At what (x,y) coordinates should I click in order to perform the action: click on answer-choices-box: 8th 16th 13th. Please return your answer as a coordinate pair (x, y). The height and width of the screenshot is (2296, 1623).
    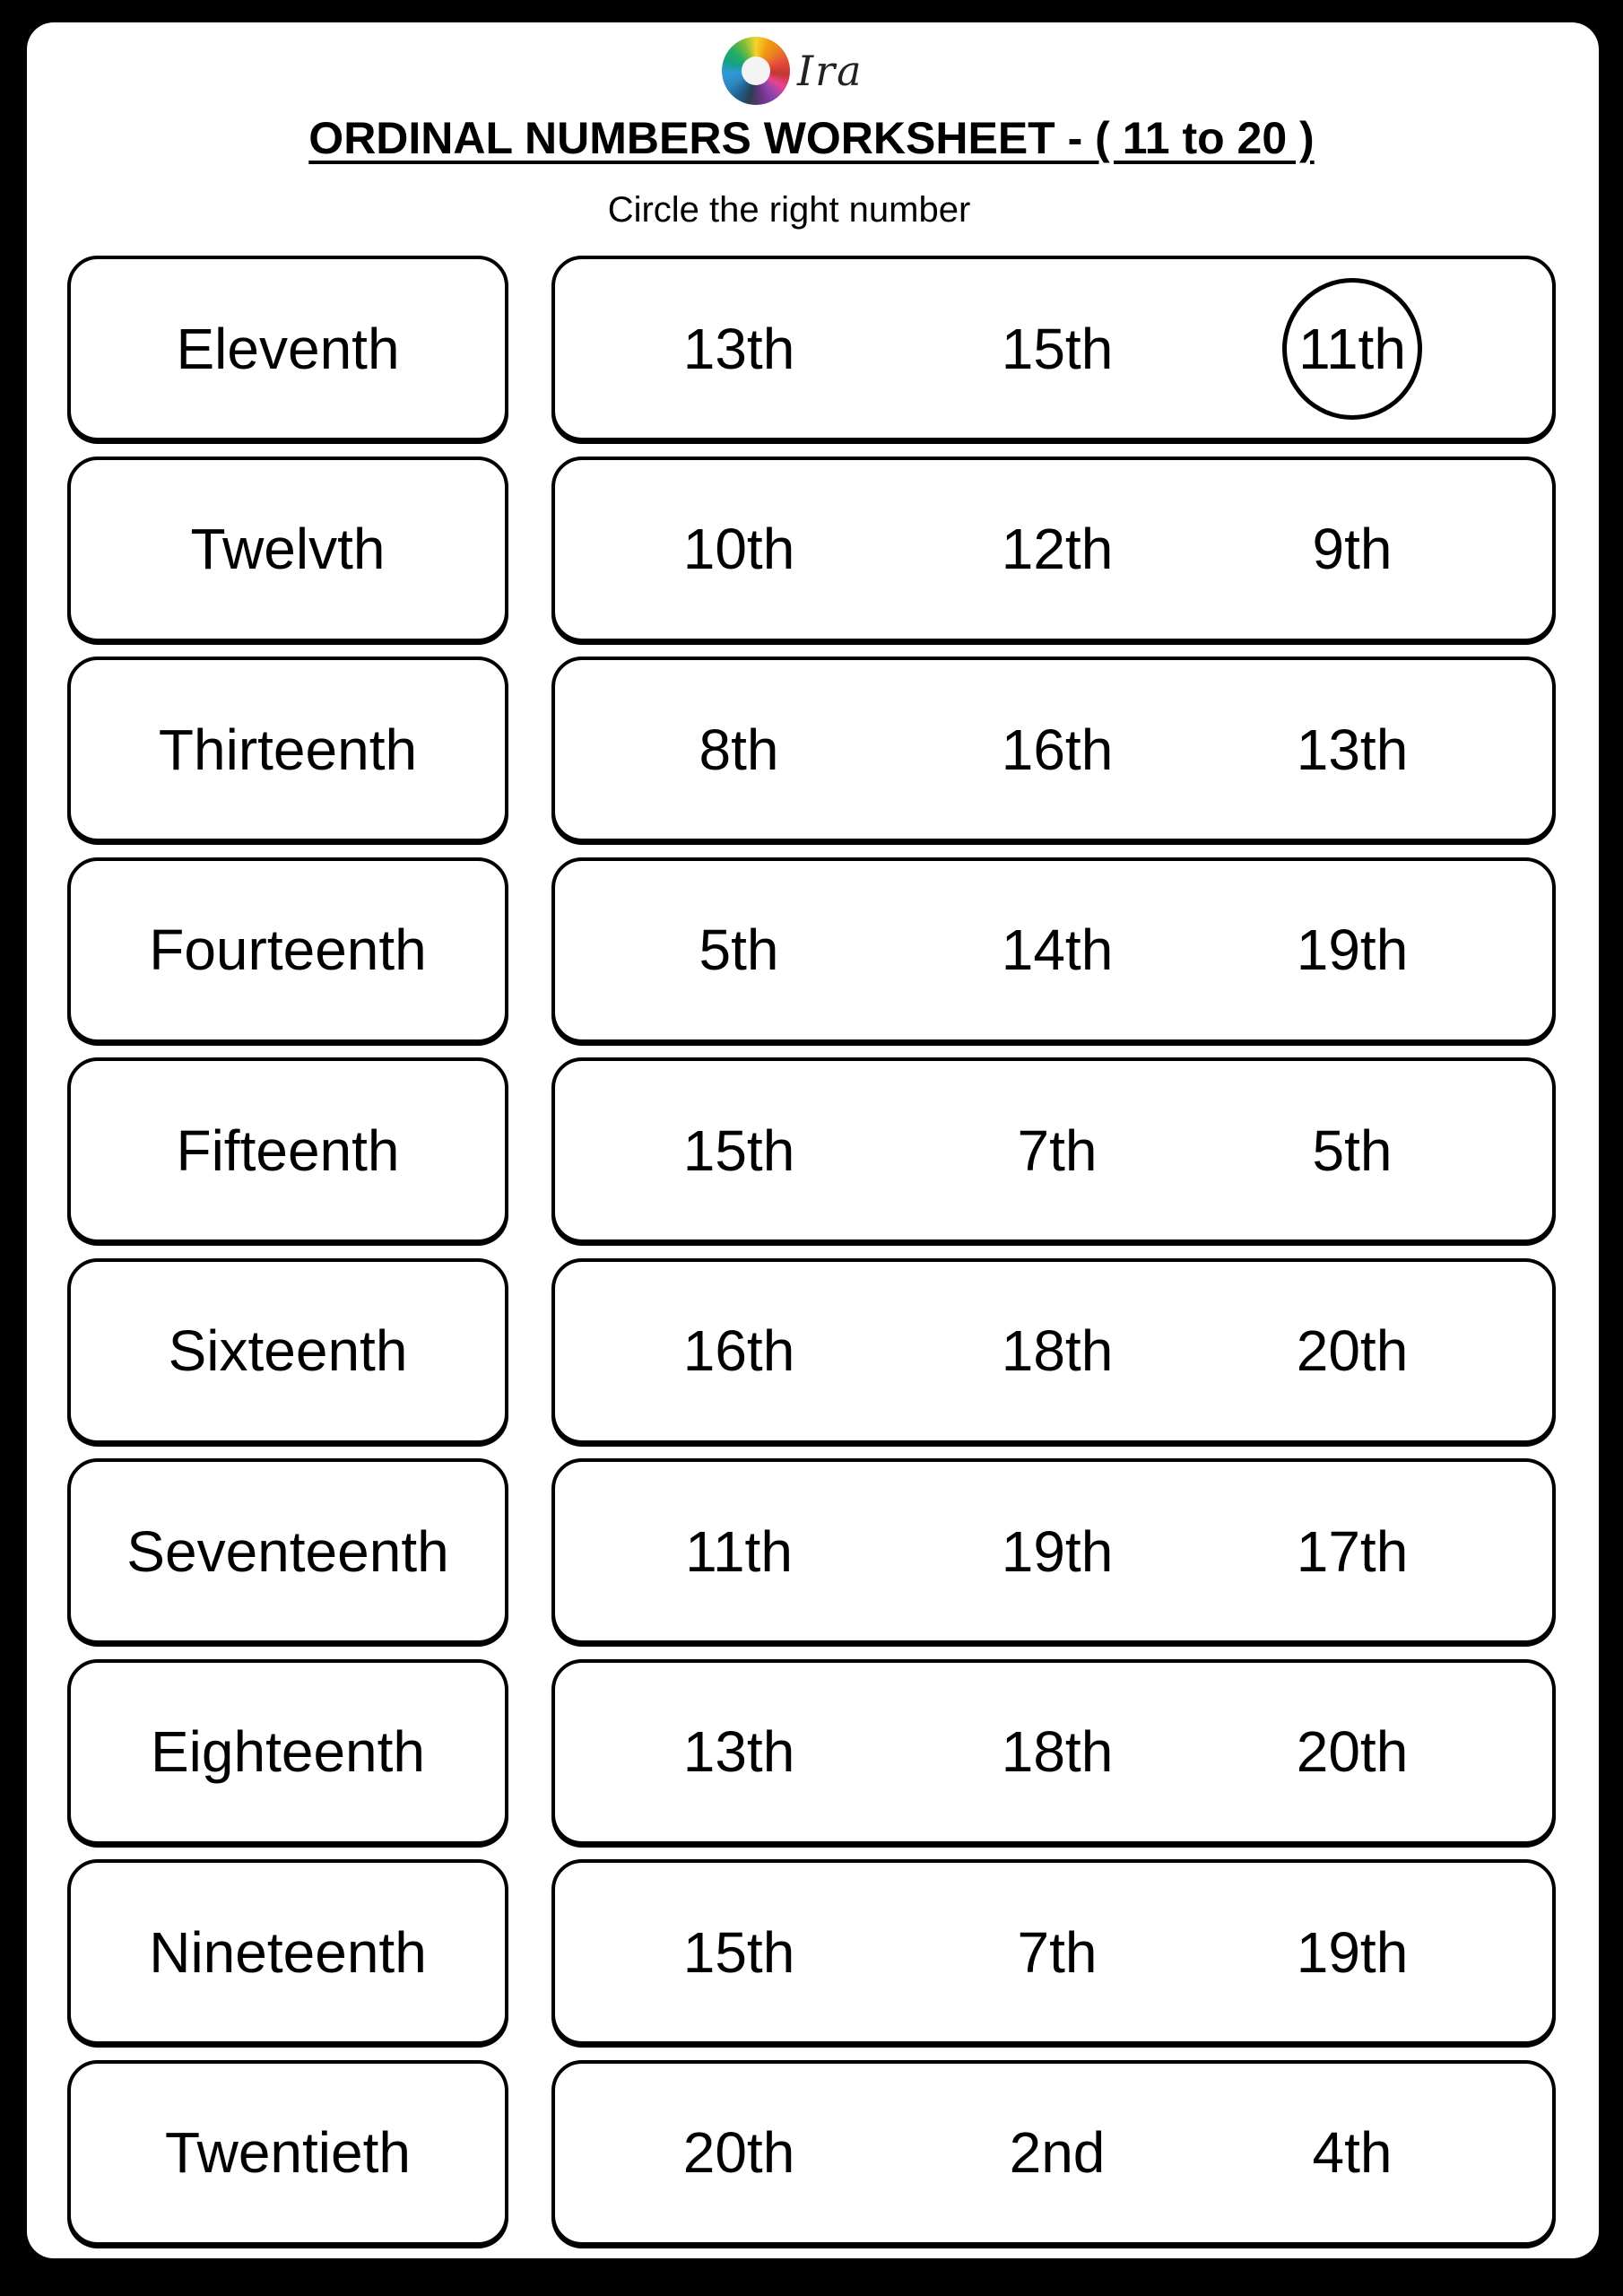
    Looking at the image, I should click on (1053, 749).